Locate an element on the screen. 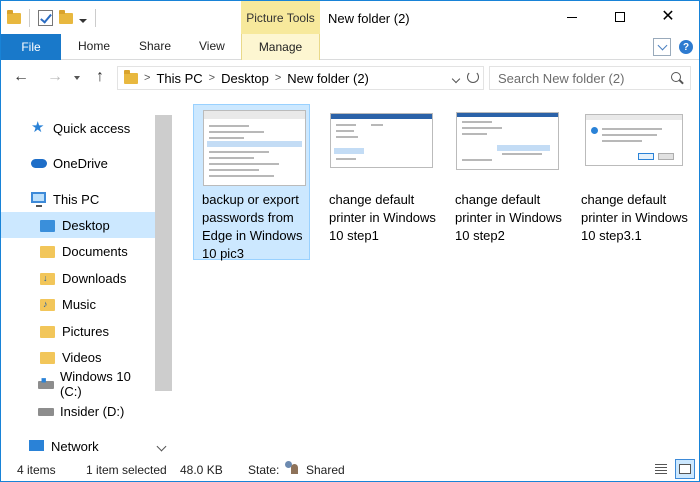  refresh-icon is located at coordinates (473, 77).